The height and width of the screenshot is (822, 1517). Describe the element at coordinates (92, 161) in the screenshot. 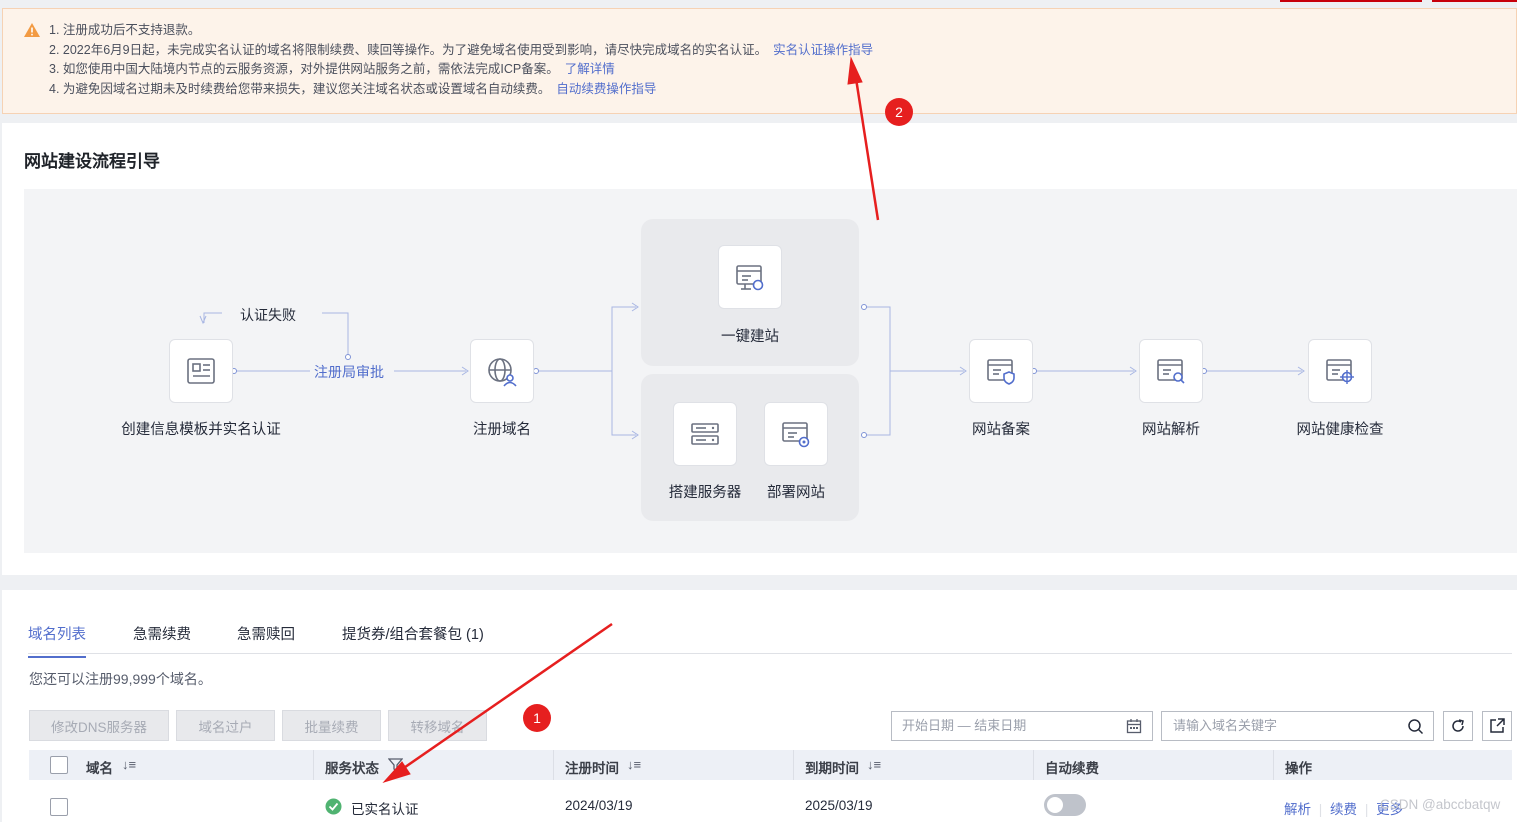

I see `guide-title: 网站建设流程引导` at that location.